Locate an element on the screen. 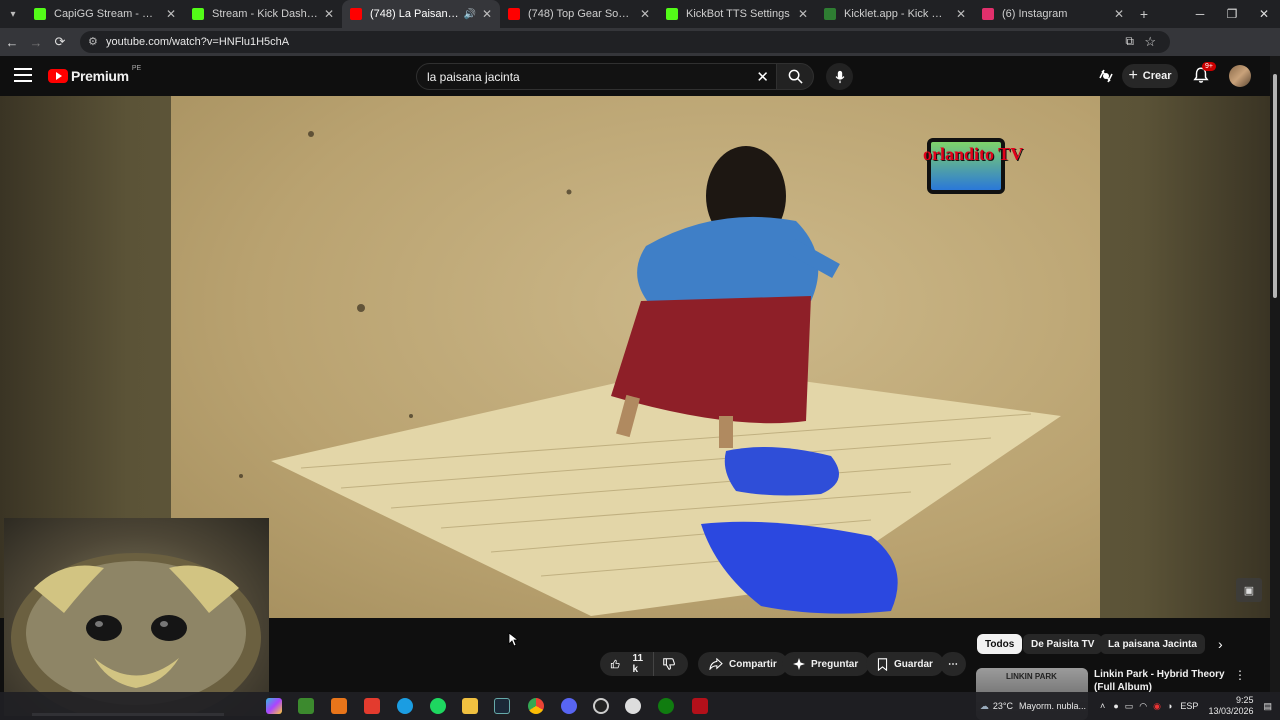 This screenshot has width=1280, height=720. clear-search-icon: ✕ is located at coordinates (762, 77).